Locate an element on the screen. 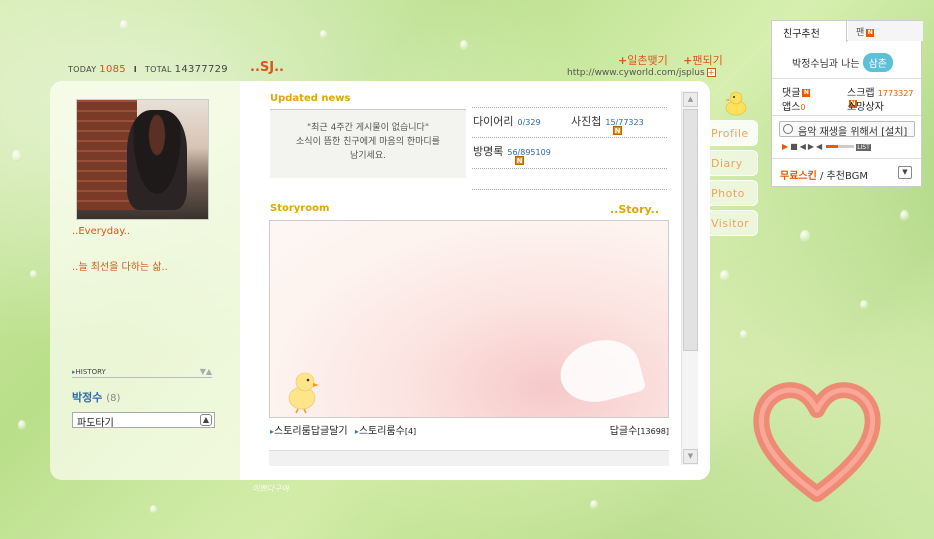 The height and width of the screenshot is (539, 934). photo-value: 15/77323 is located at coordinates (624, 122).